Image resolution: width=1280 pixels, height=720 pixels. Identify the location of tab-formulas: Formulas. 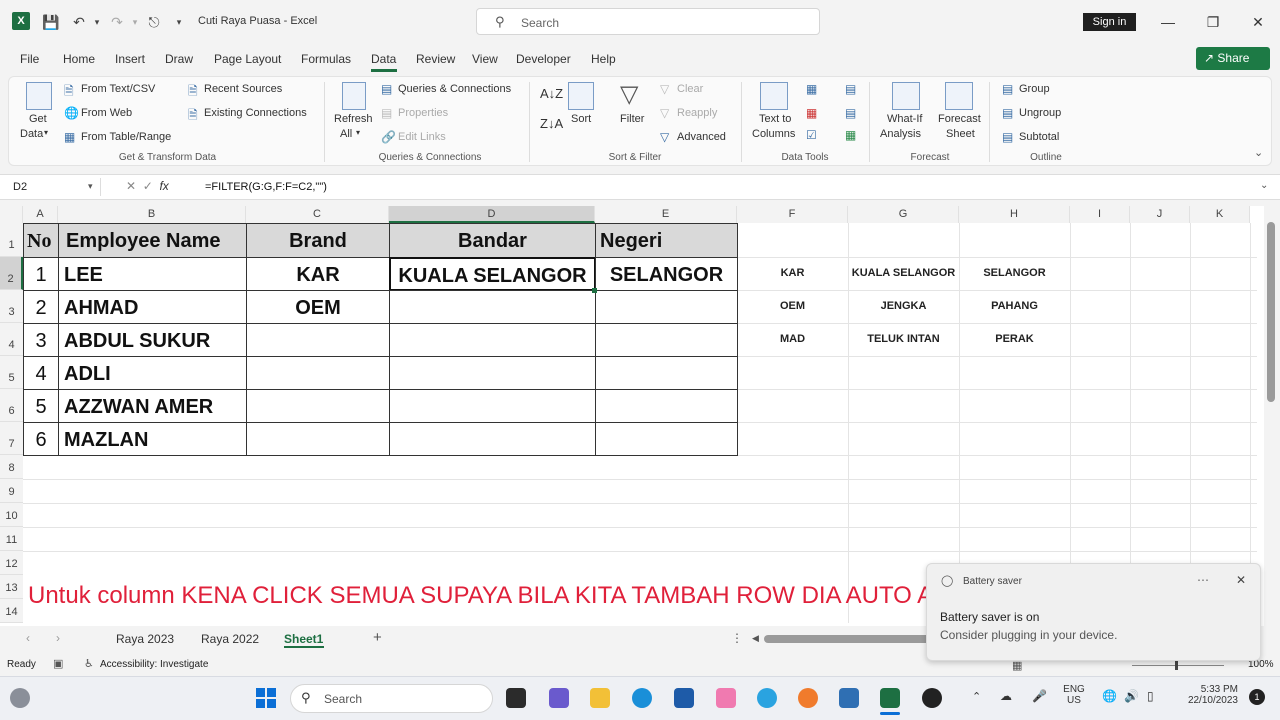
(326, 59).